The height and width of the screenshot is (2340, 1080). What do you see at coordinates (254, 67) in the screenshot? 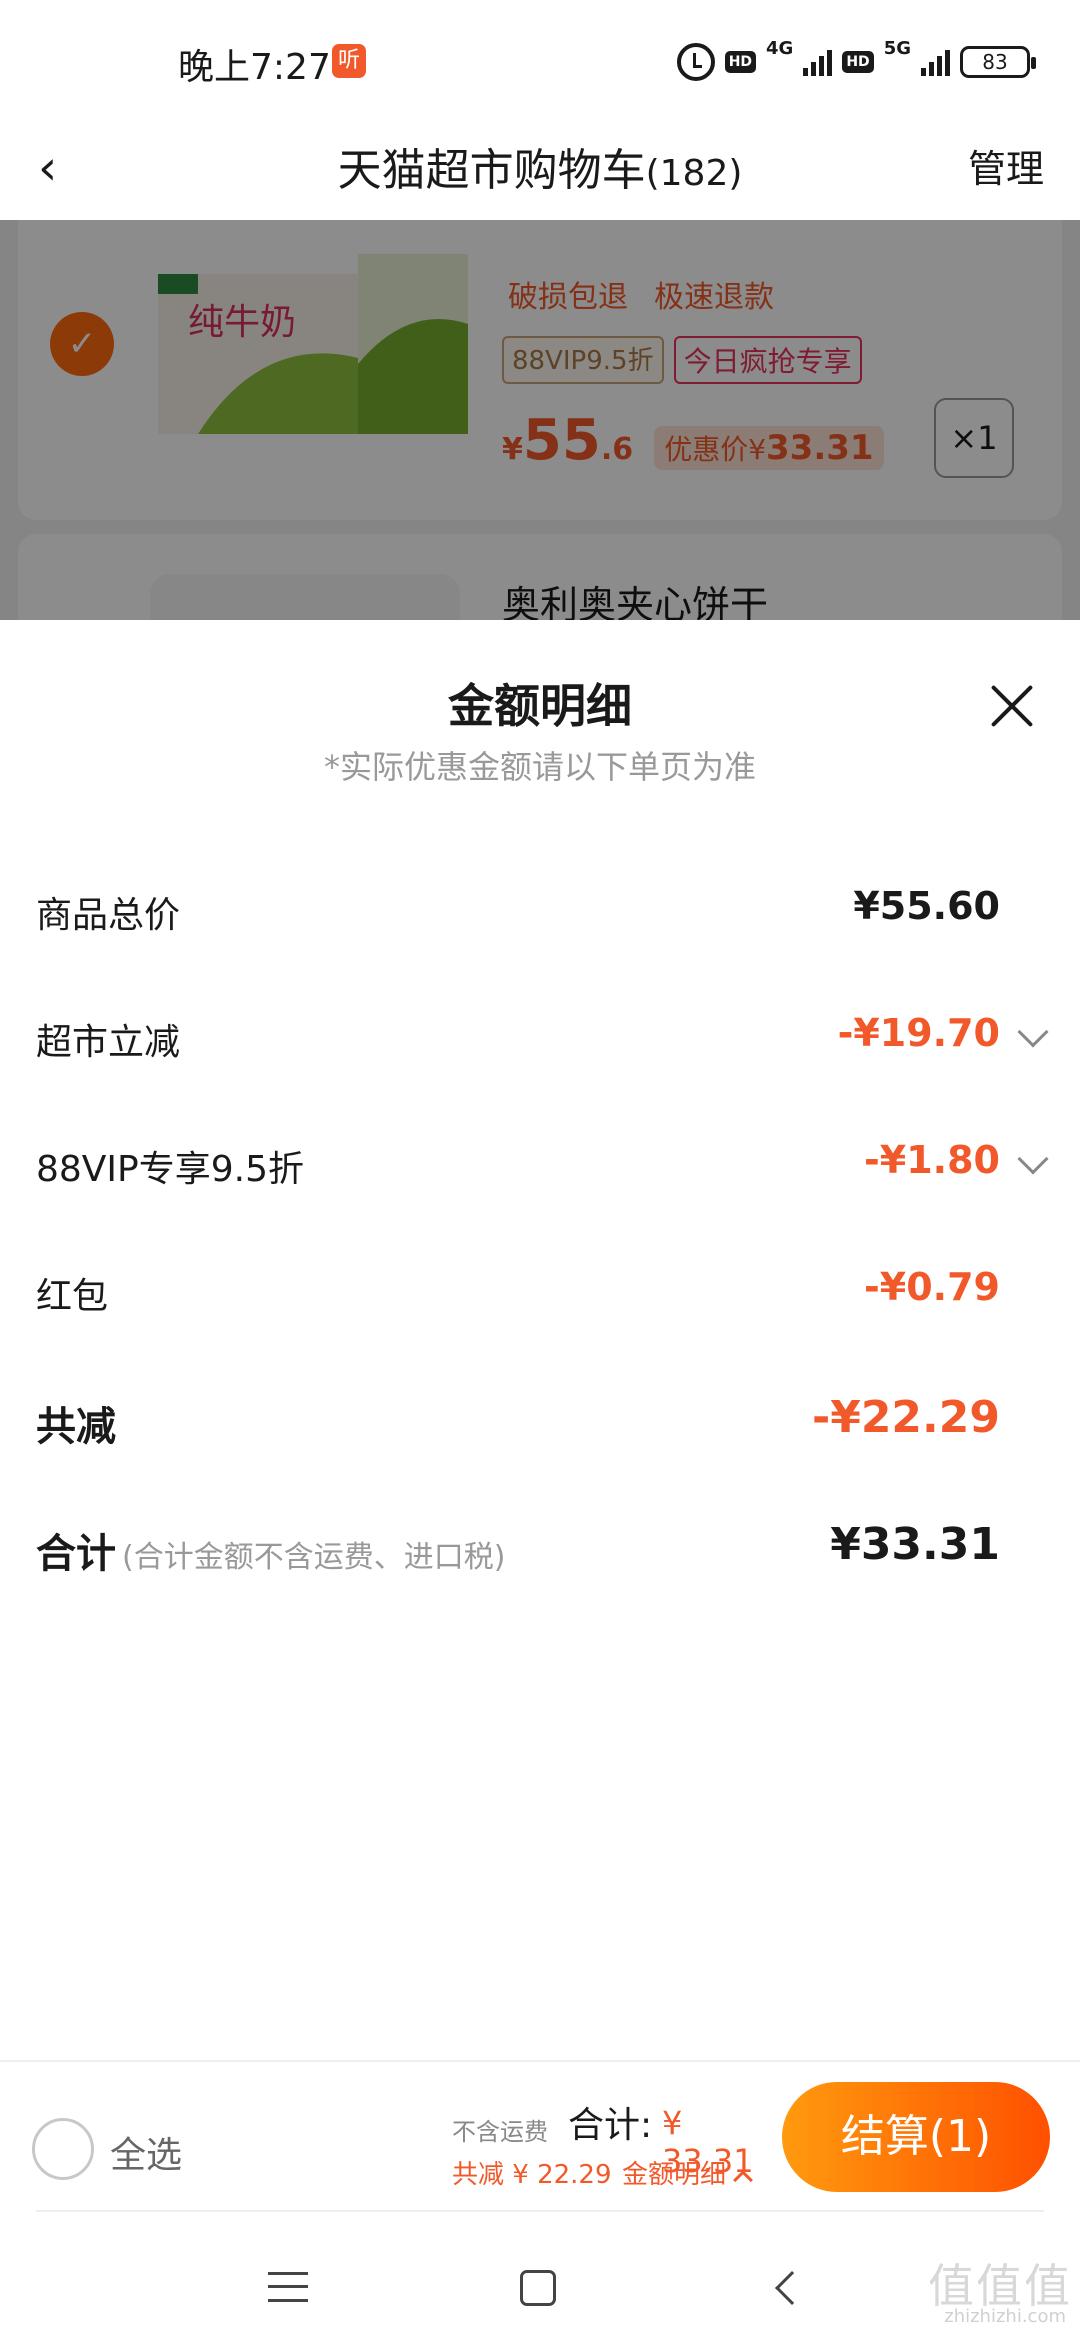
I see `status-time: 晚上7:27` at bounding box center [254, 67].